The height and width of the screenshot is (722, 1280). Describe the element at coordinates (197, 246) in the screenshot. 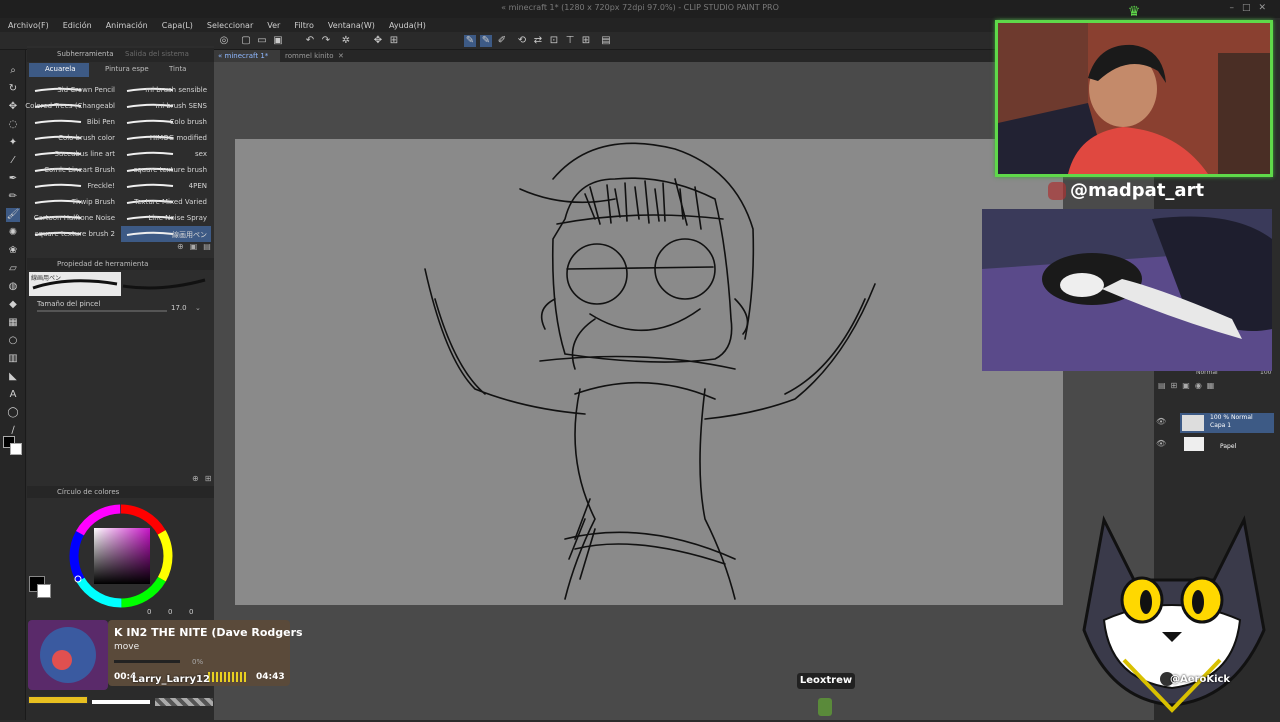

I see `brush-list-actions: ⊕▣▤` at that location.